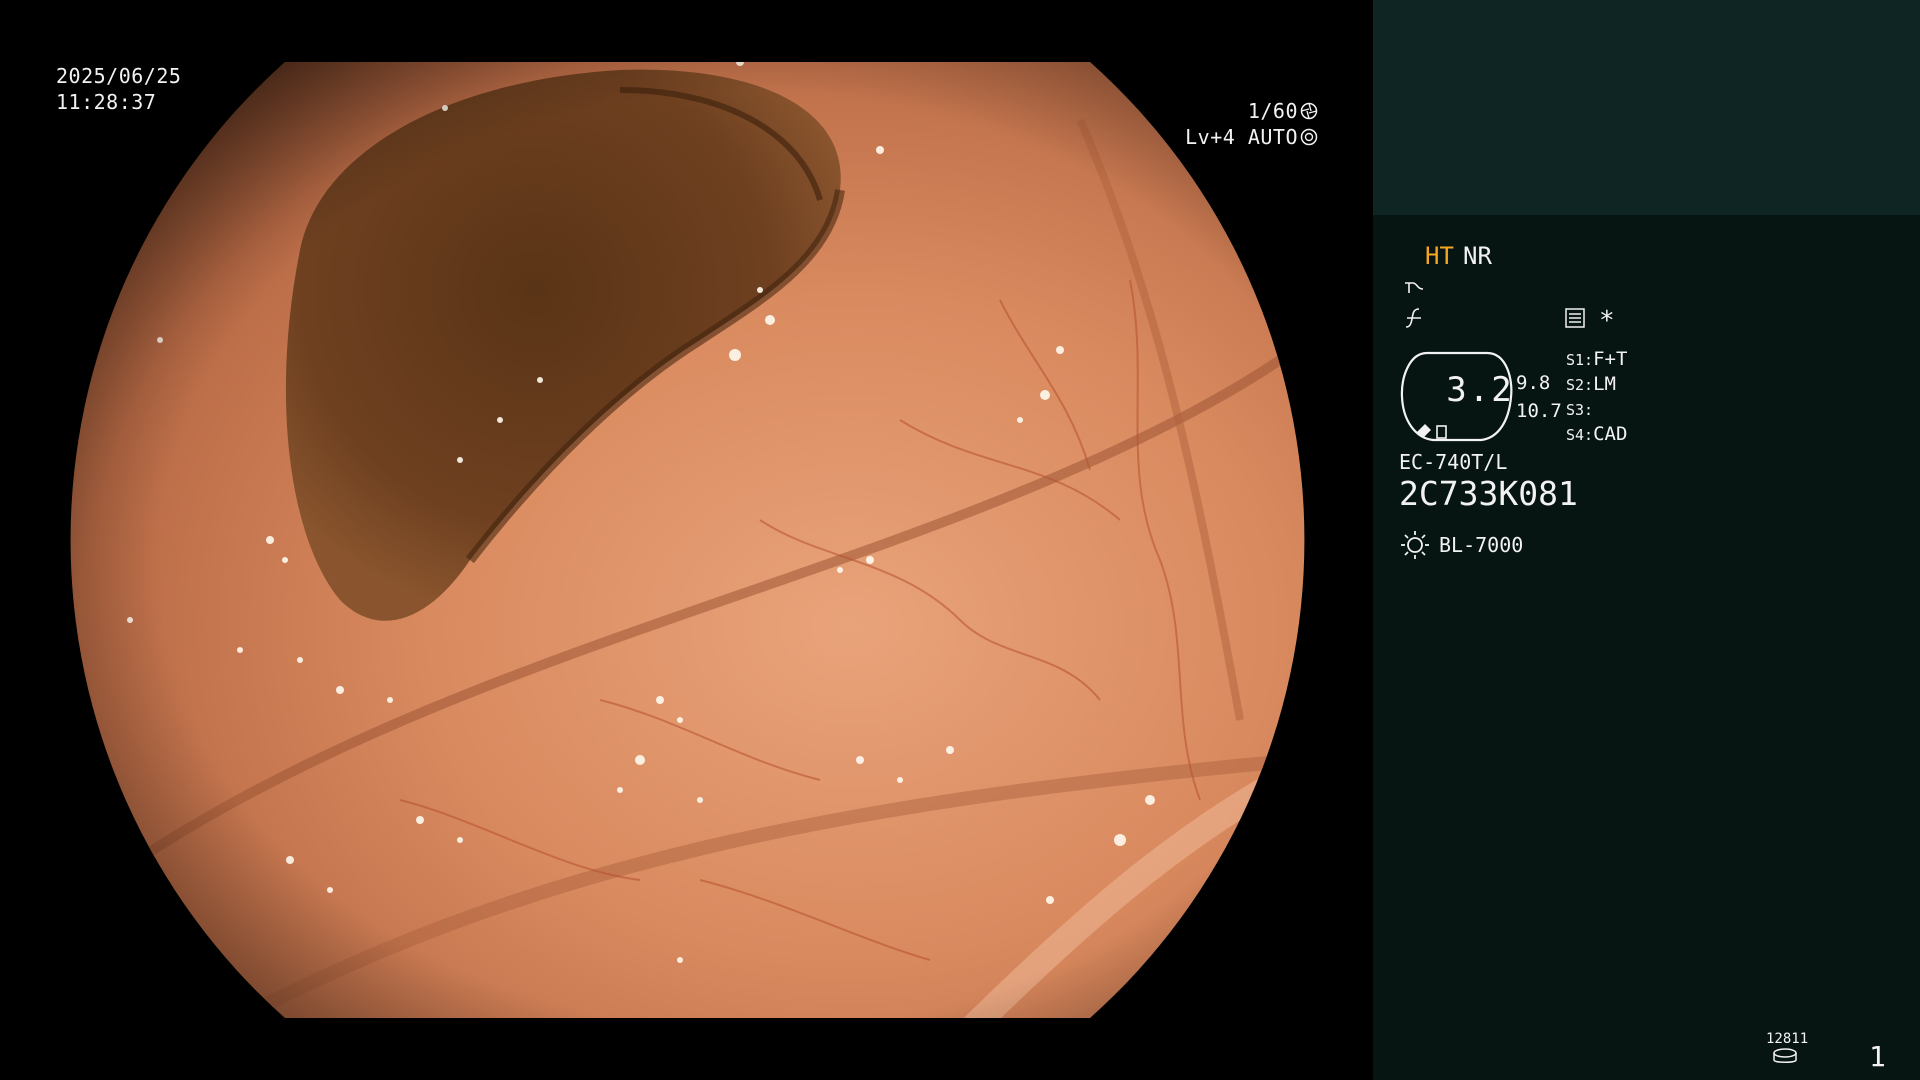  What do you see at coordinates (1481, 545) in the screenshot?
I see `light-source-model: BL-7000` at bounding box center [1481, 545].